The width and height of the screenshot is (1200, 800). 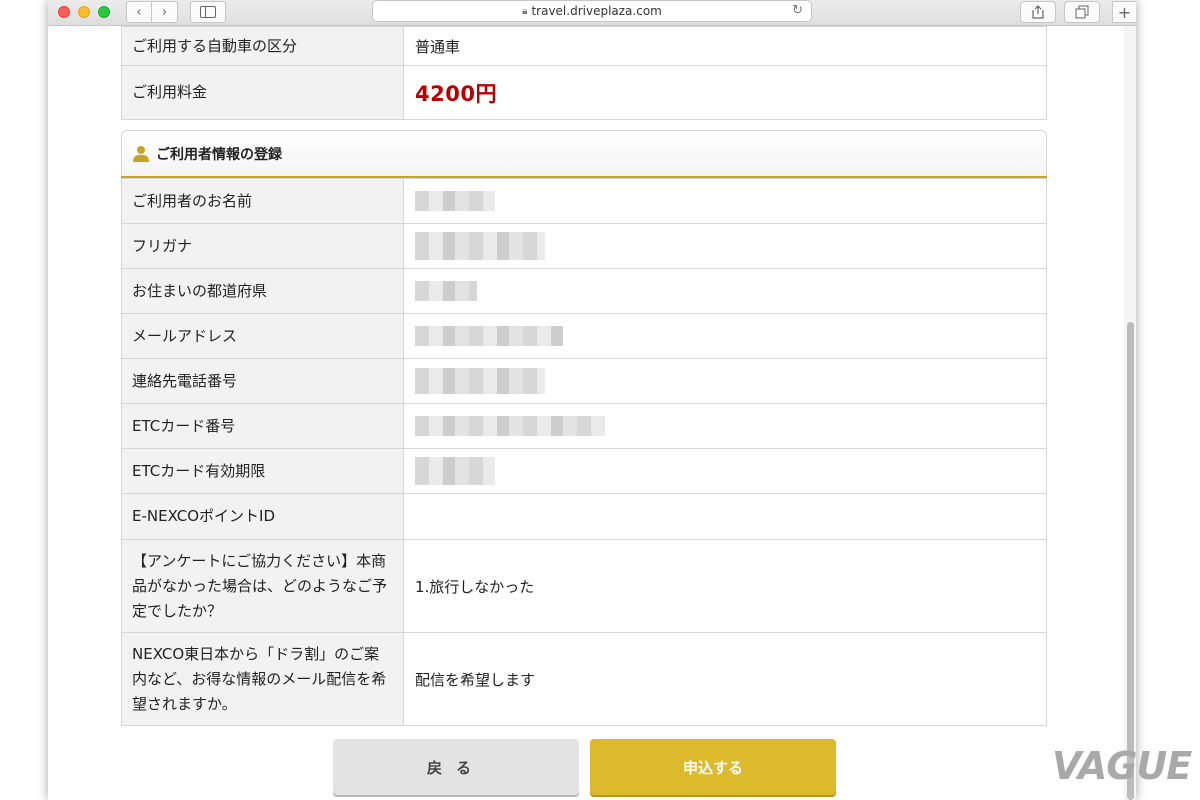 I want to click on table-row: フリガナ, so click(x=584, y=246).